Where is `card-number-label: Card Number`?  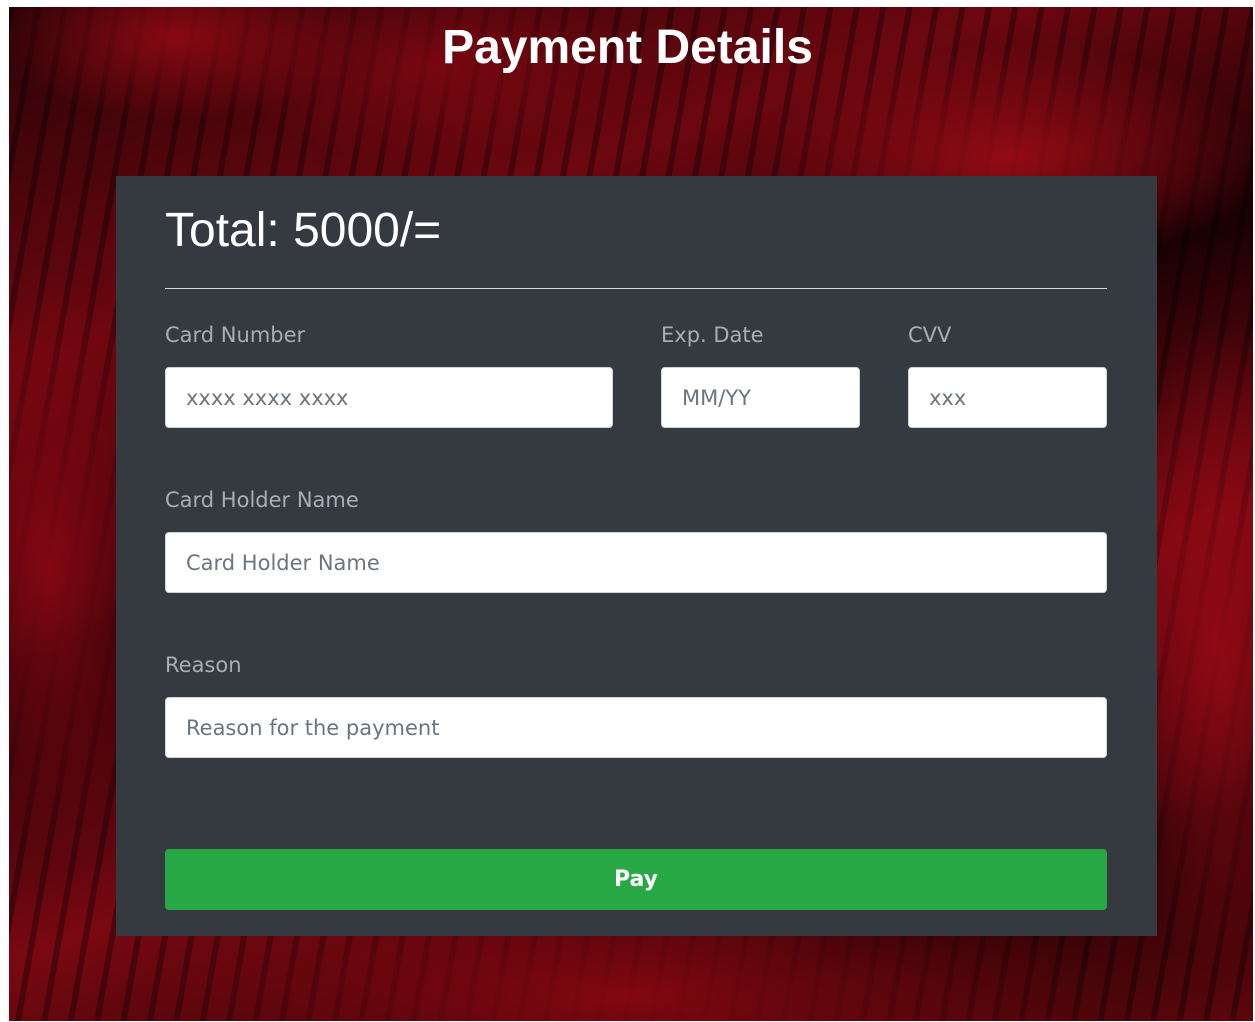
card-number-label: Card Number is located at coordinates (235, 335).